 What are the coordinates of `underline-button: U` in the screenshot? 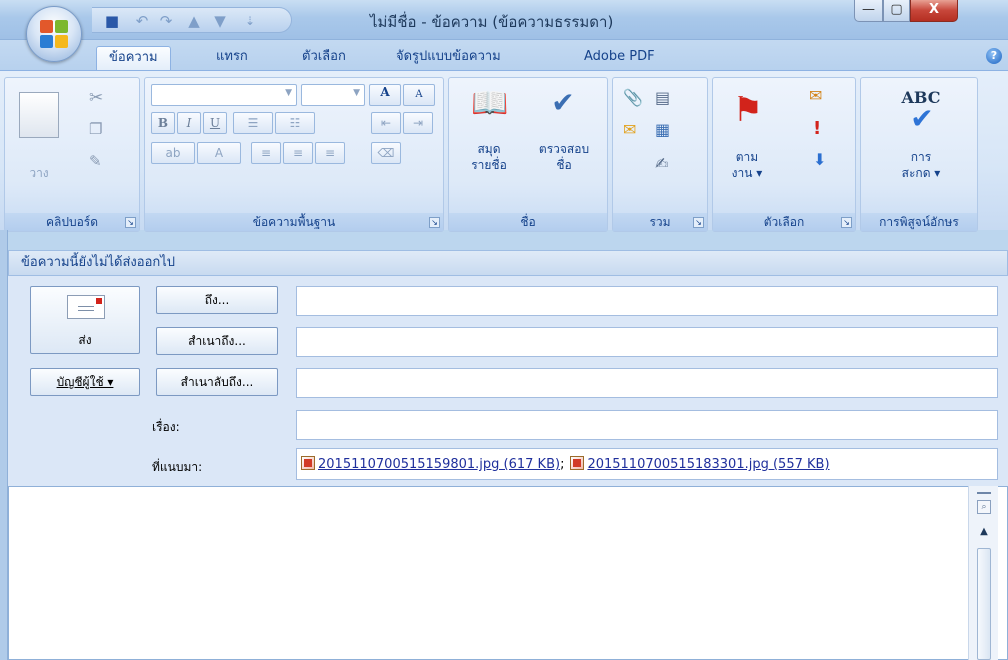 It's located at (215, 123).